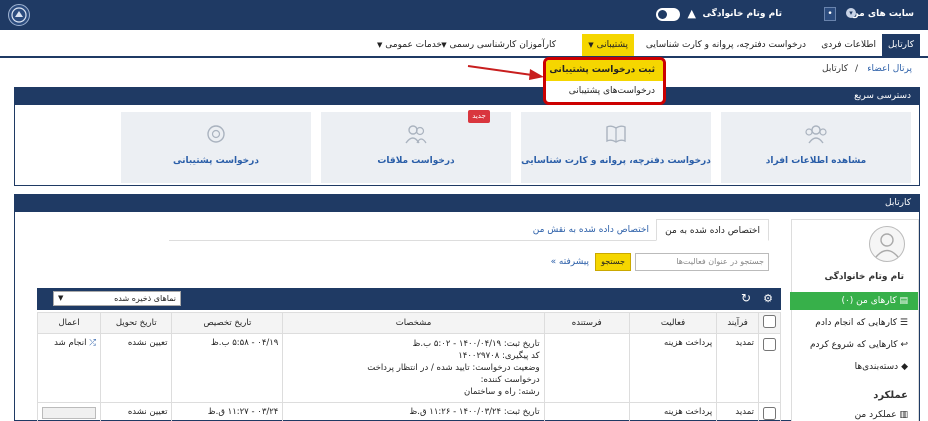  I want to click on refresh-icon: ↻, so click(746, 298).